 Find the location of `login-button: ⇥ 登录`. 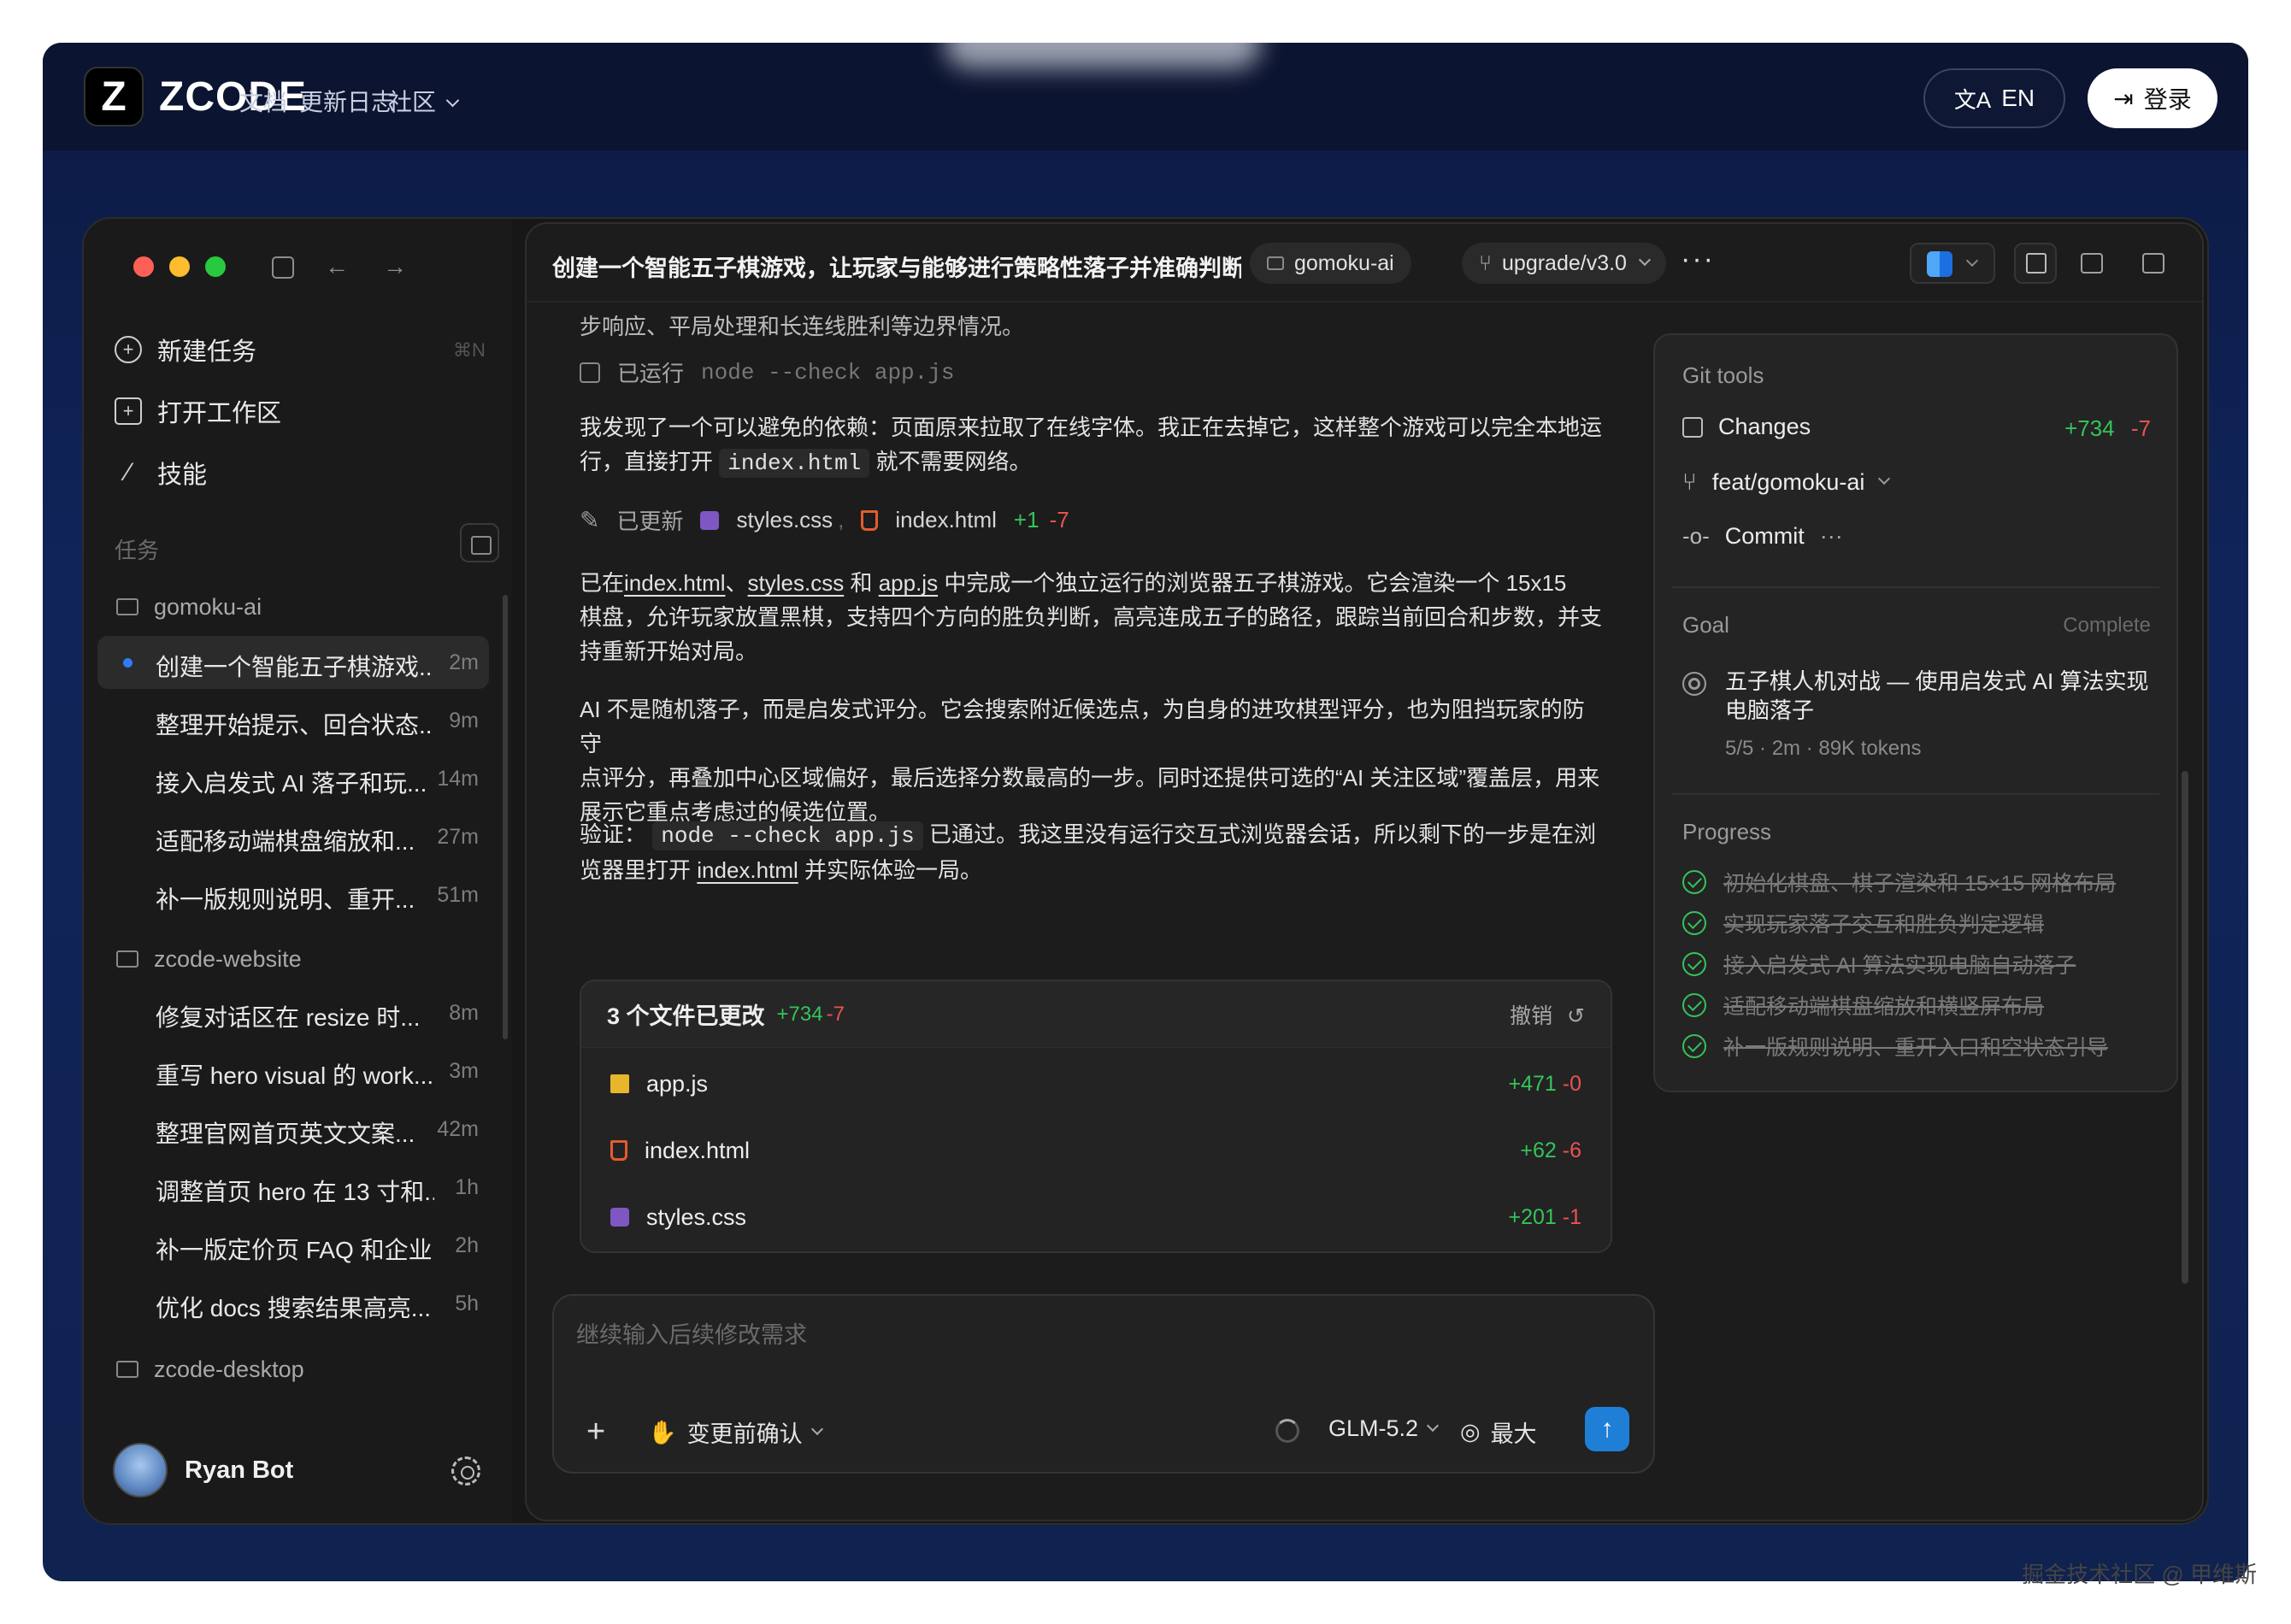

login-button: ⇥ 登录 is located at coordinates (2152, 98).